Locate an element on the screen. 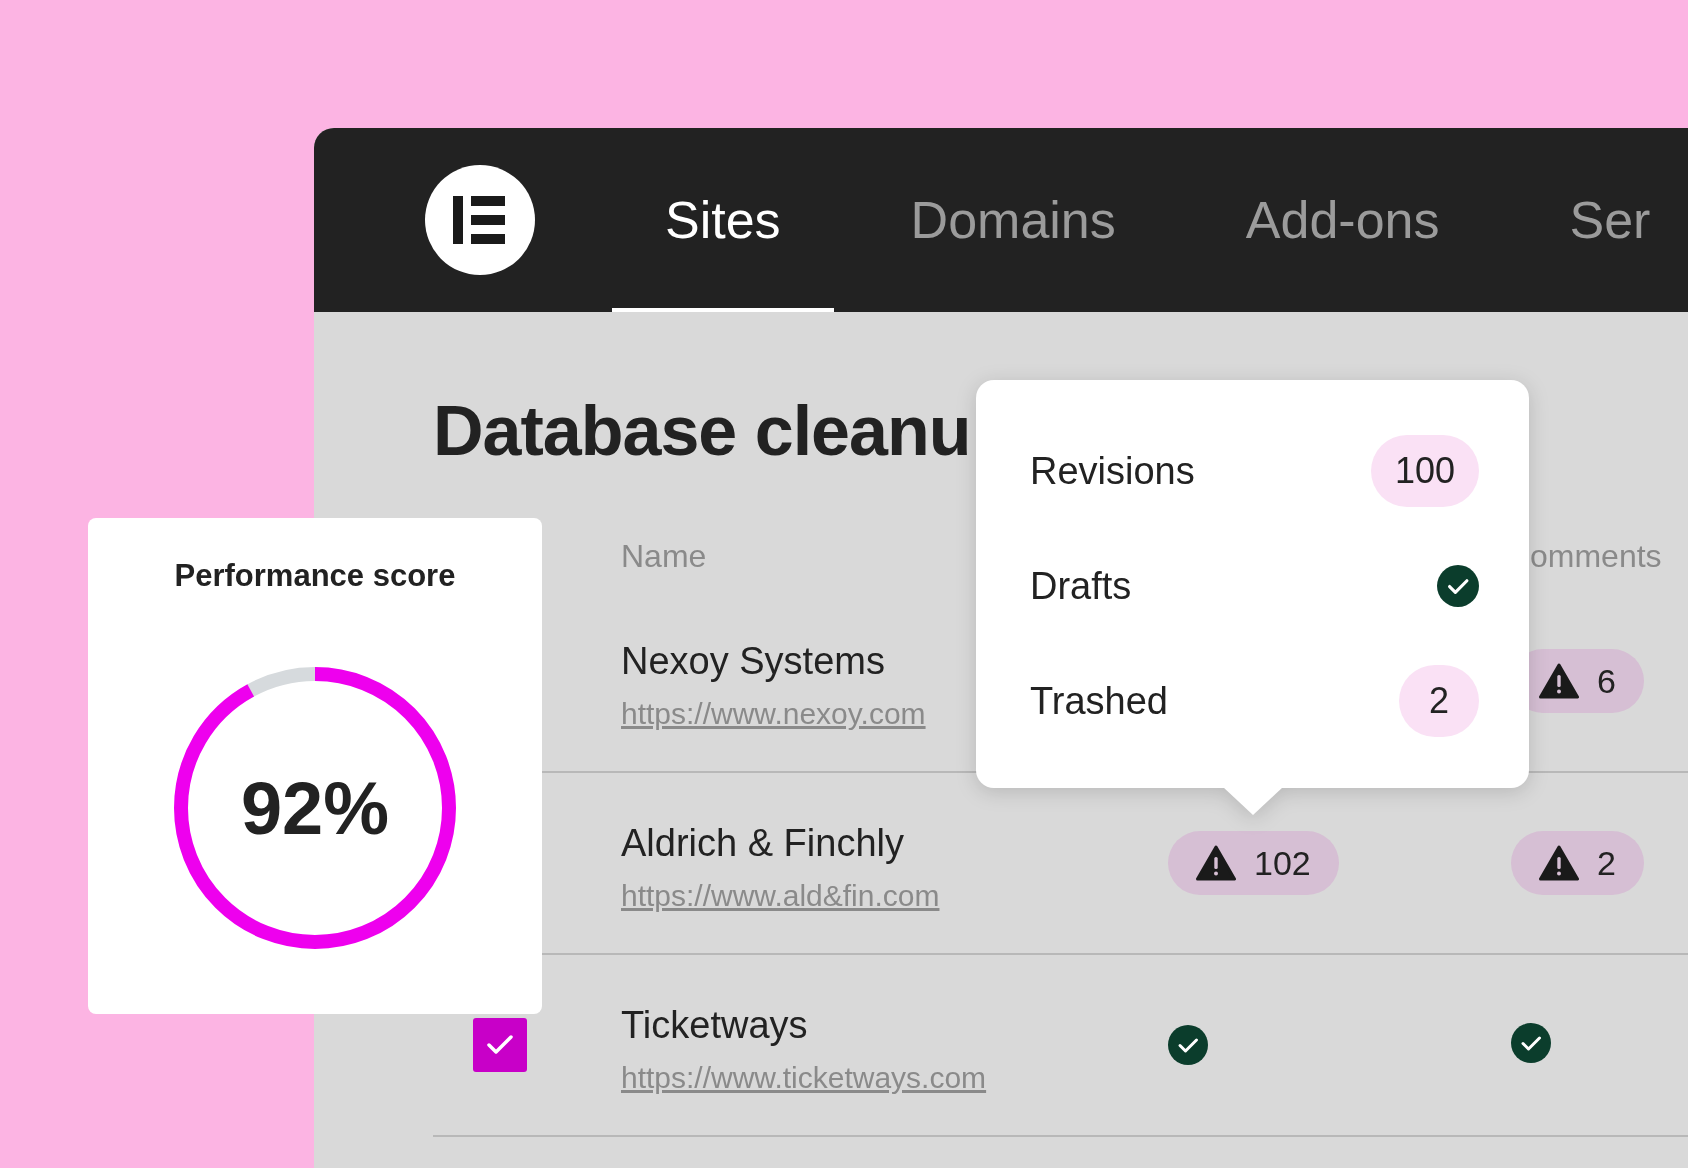 Image resolution: width=1688 pixels, height=1168 pixels. site-name: Nexoy Systems is located at coordinates (753, 661).